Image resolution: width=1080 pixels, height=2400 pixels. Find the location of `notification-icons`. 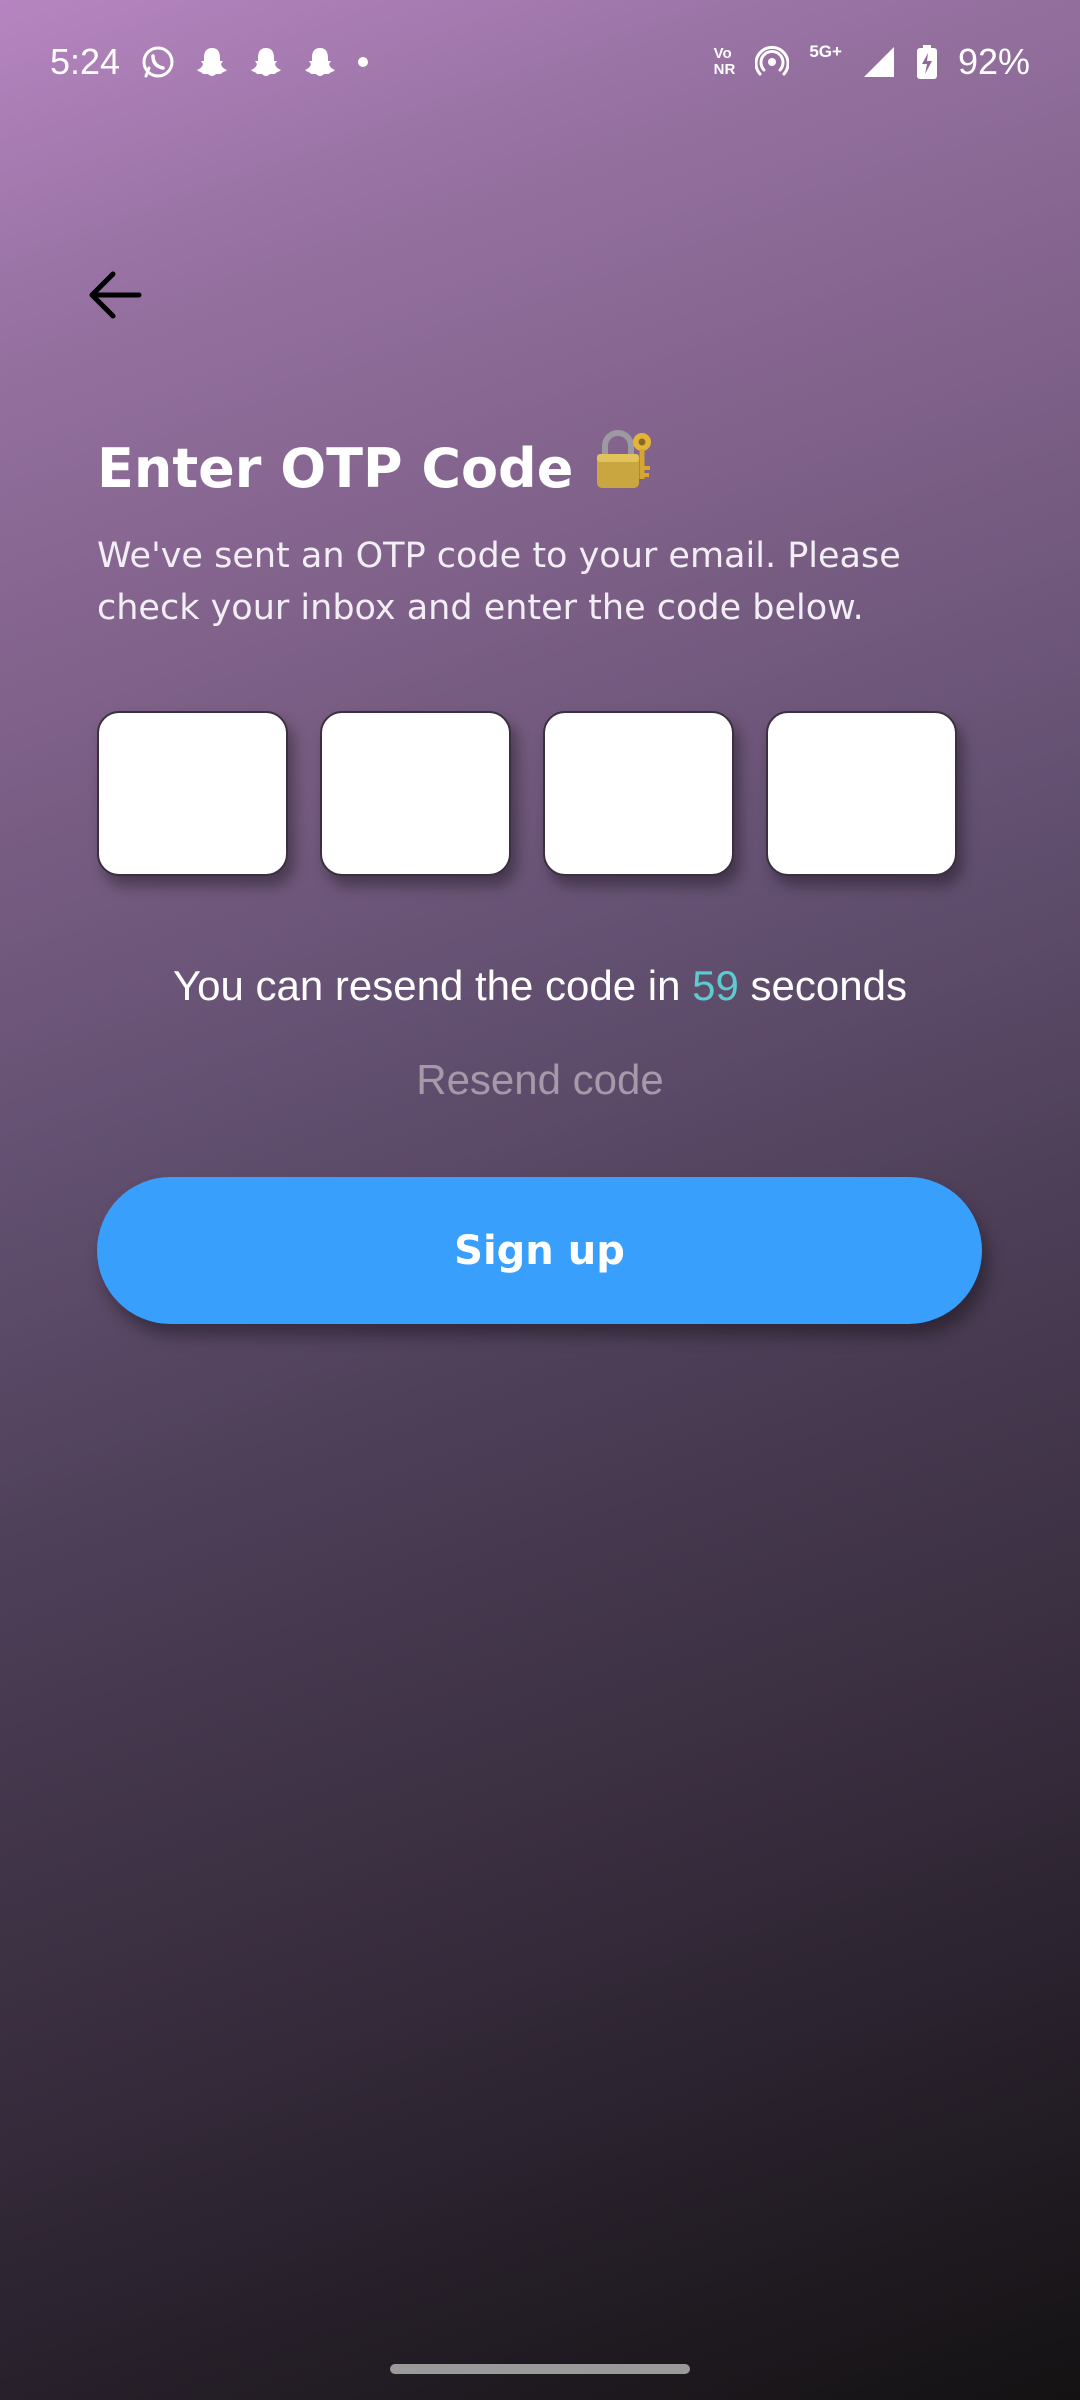

notification-icons is located at coordinates (255, 62).